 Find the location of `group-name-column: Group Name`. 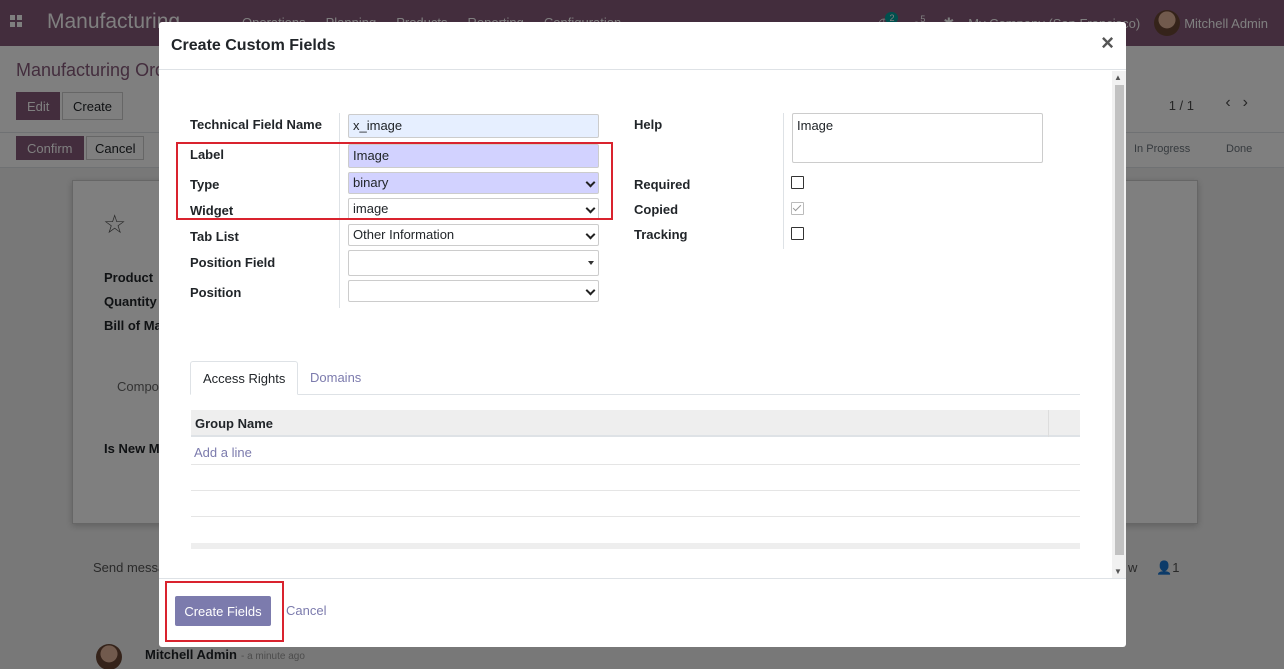

group-name-column: Group Name is located at coordinates (234, 423).